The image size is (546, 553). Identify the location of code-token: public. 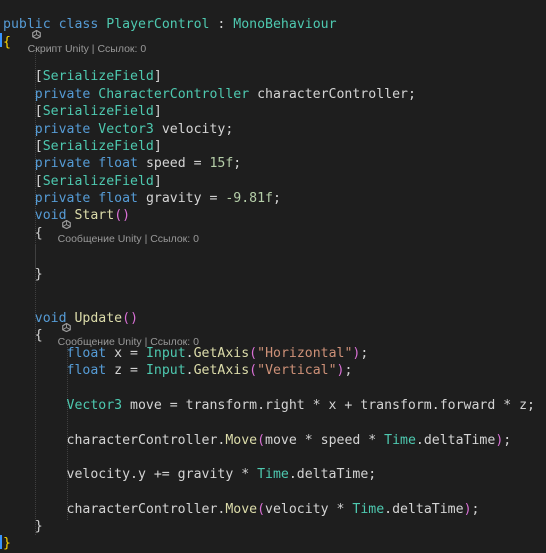
(27, 24).